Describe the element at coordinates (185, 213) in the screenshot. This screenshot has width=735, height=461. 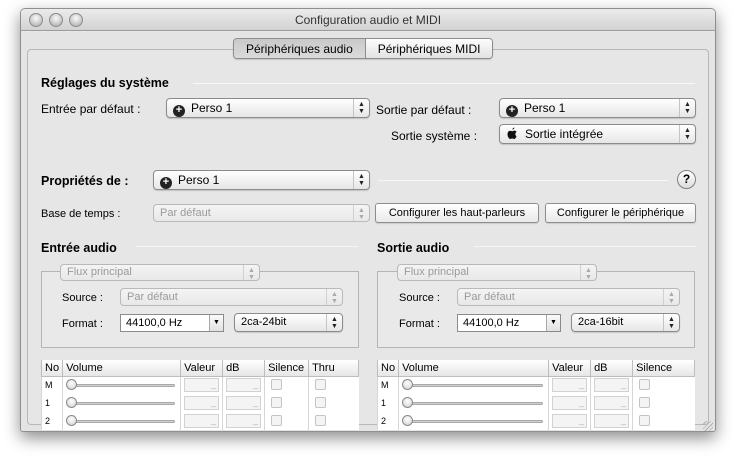
I see `clock-value: Par défaut` at that location.